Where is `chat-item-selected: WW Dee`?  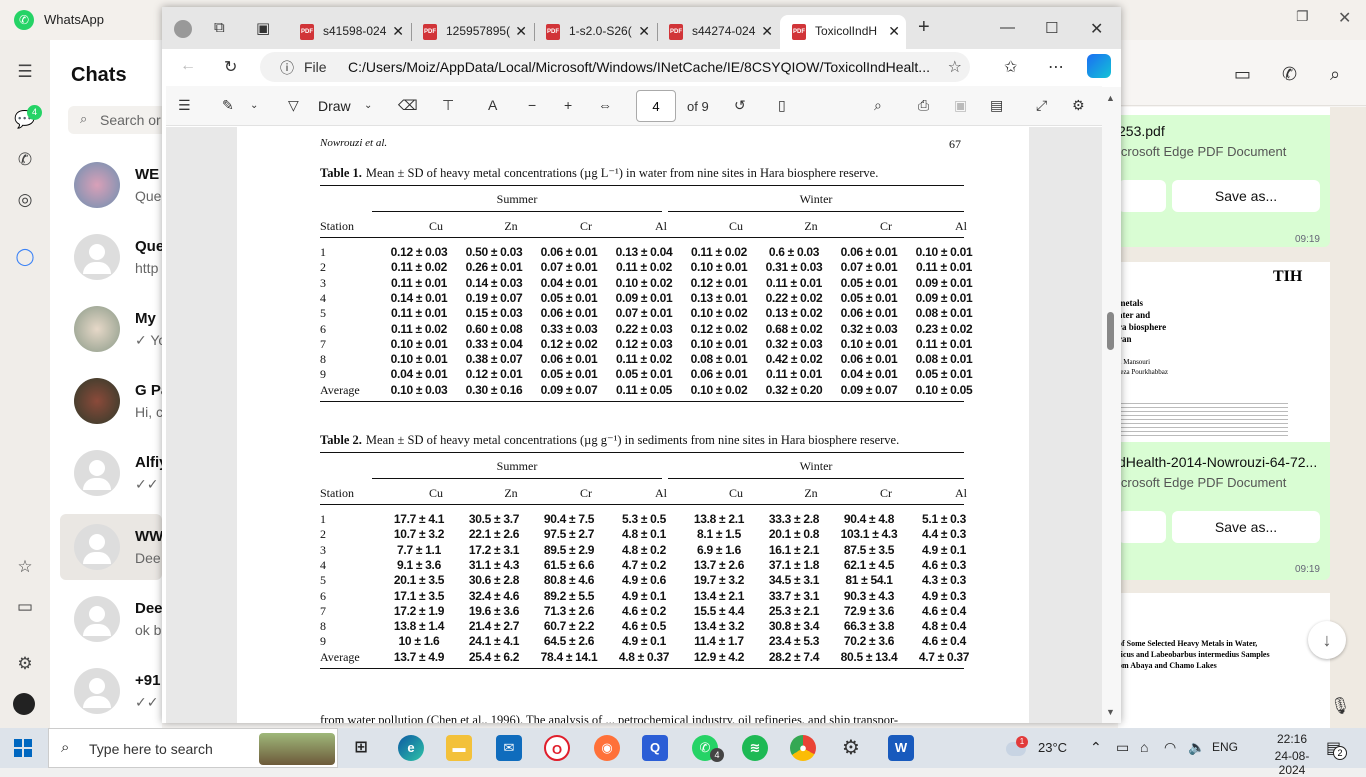 chat-item-selected: WW Dee is located at coordinates (111, 547).